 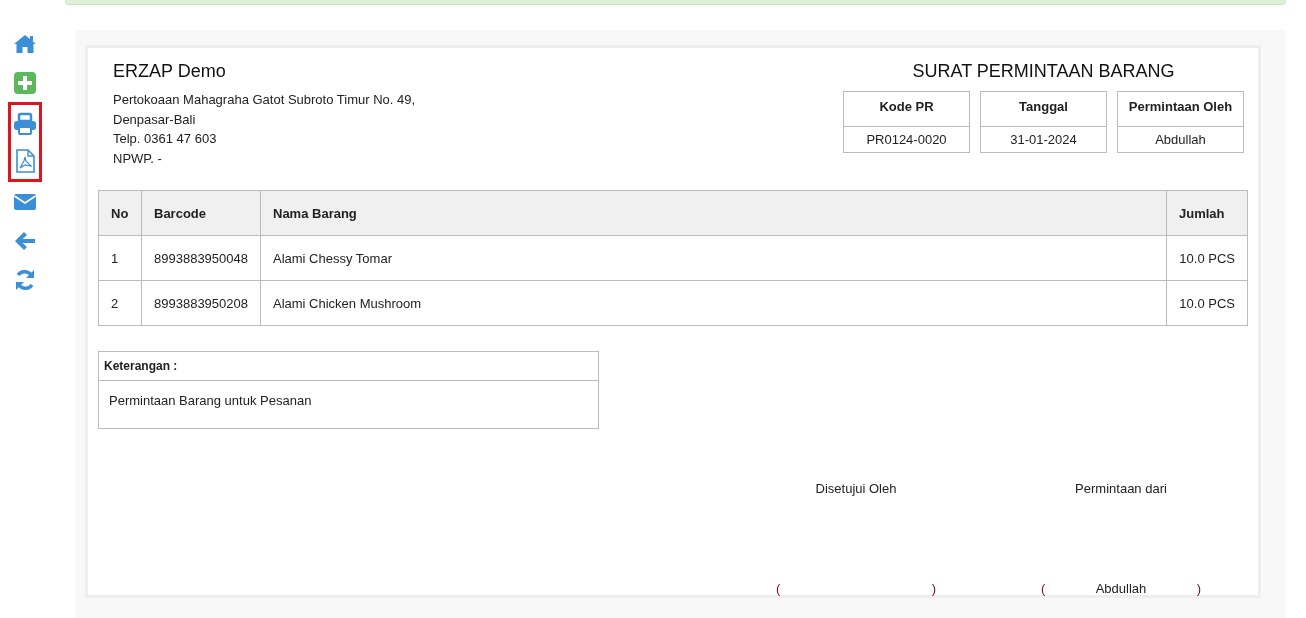 What do you see at coordinates (120, 258) in the screenshot?
I see `table-cell: 1` at bounding box center [120, 258].